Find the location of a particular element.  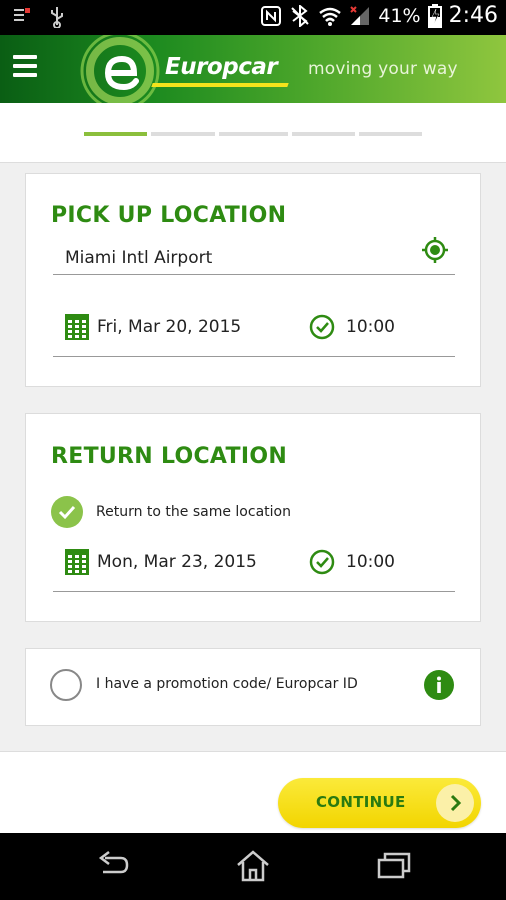

checkmark-icon is located at coordinates (67, 512).